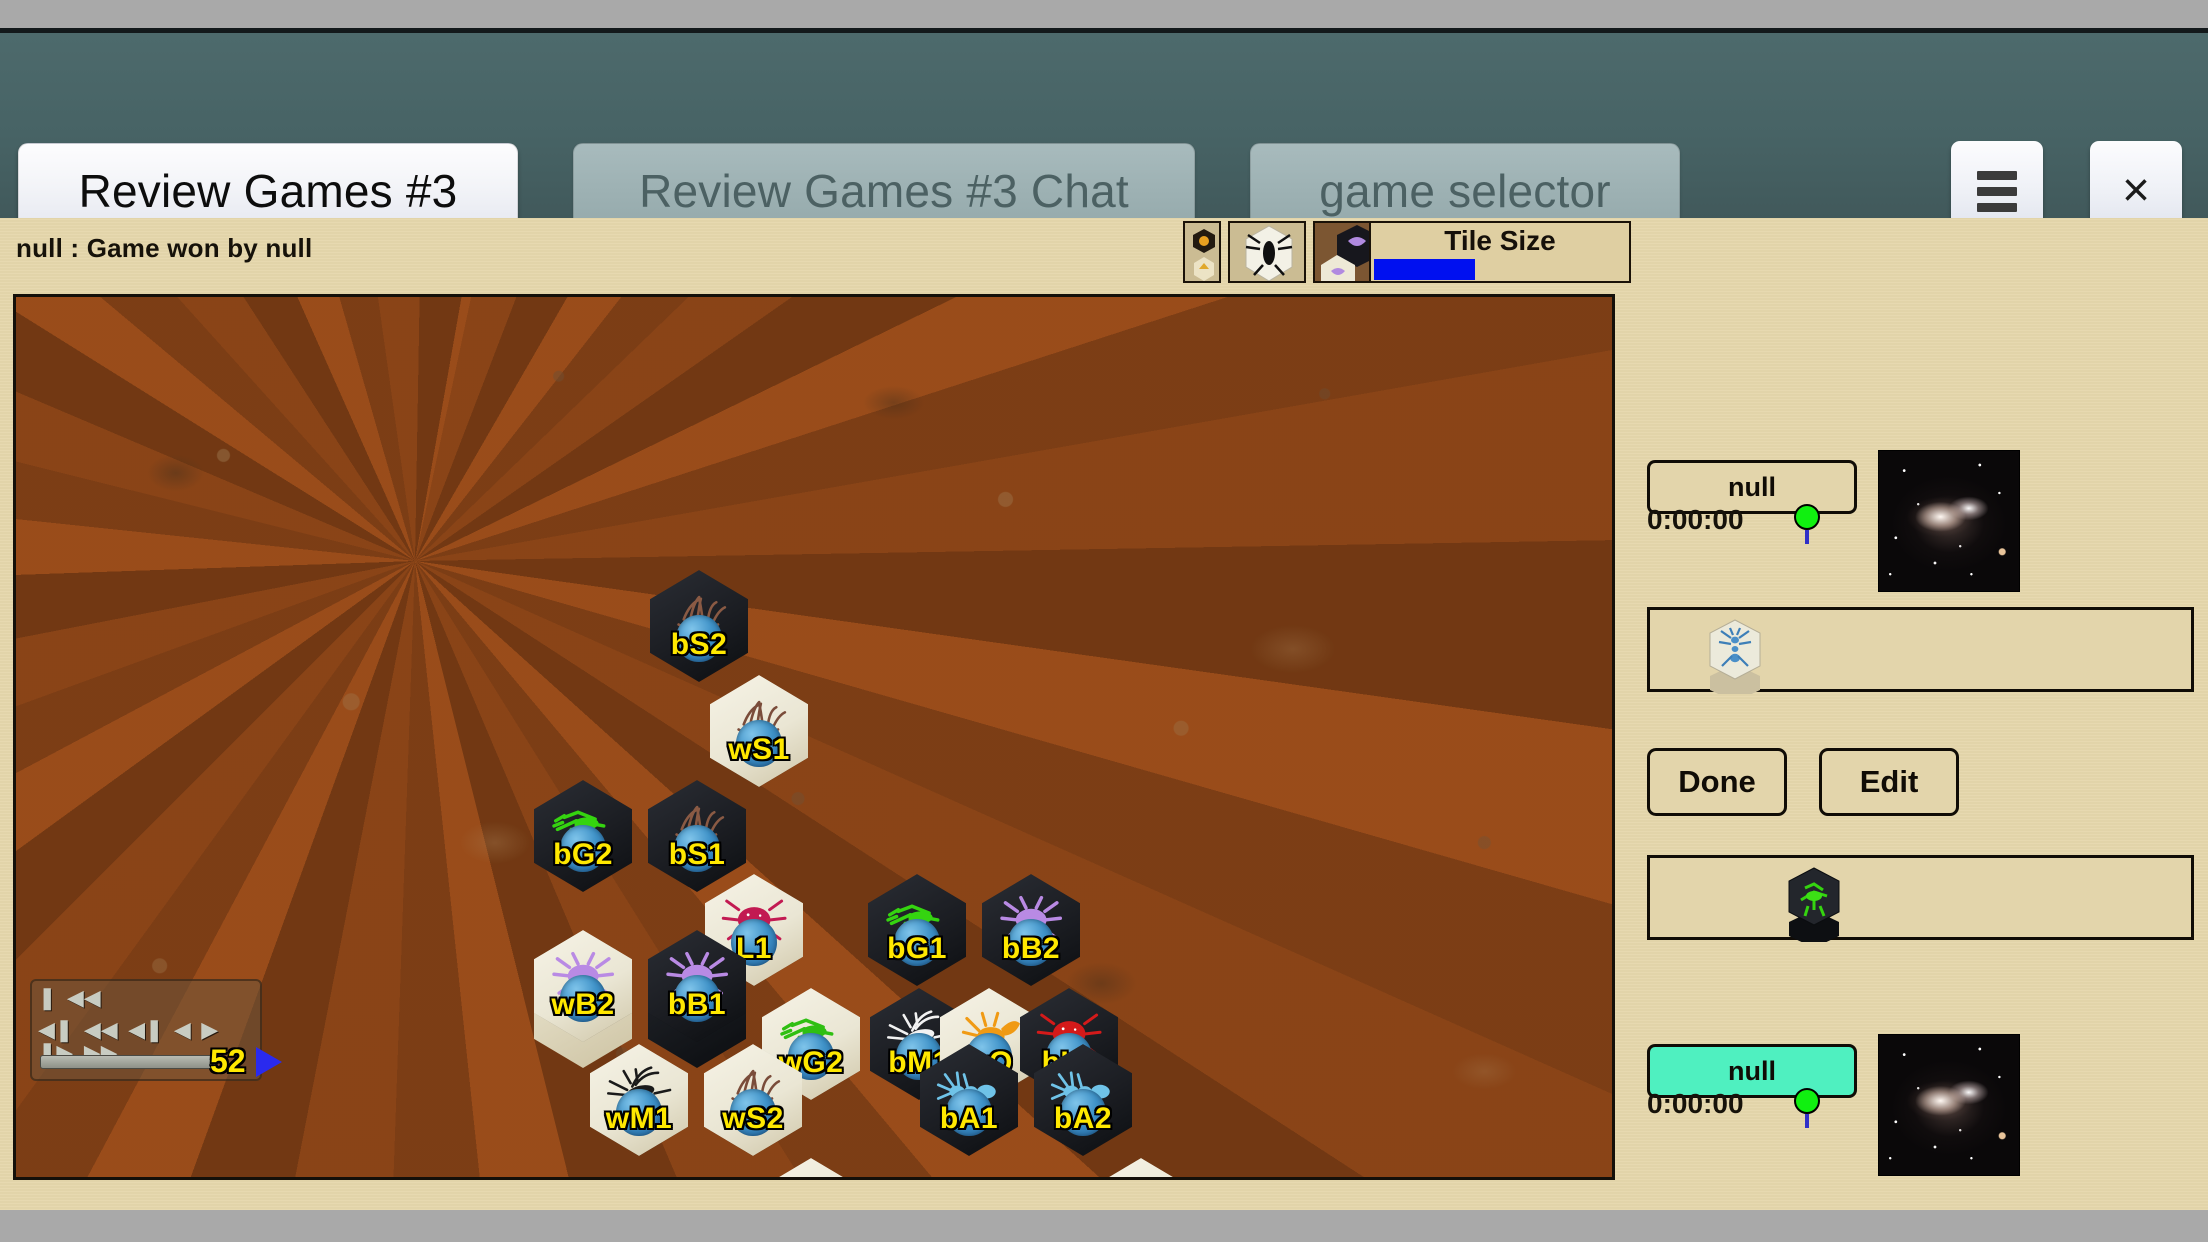 The width and height of the screenshot is (2208, 1242). Describe the element at coordinates (1104, 1226) in the screenshot. I see `desktop-bottom-strip` at that location.